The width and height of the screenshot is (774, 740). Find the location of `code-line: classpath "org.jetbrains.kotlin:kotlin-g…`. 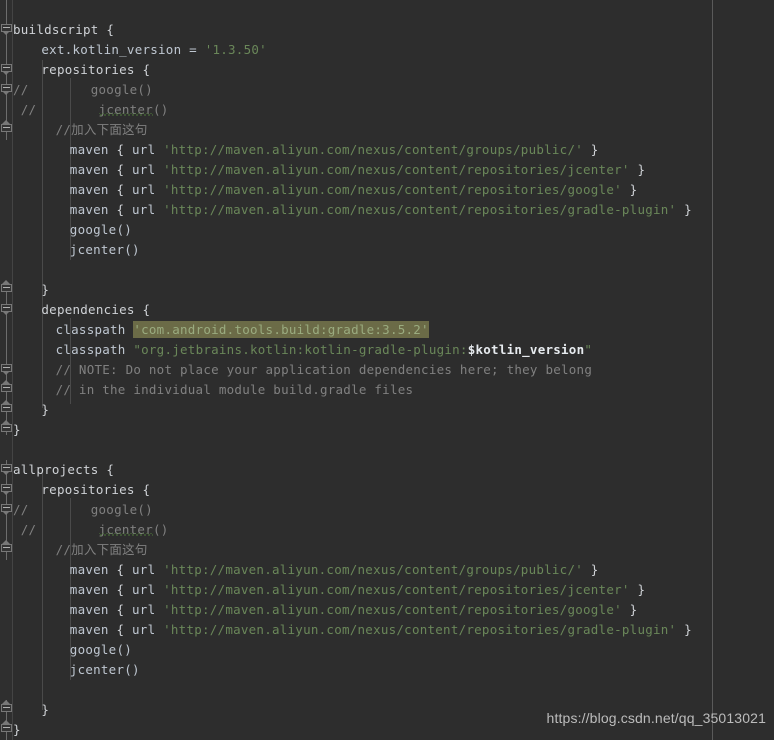

code-line: classpath "org.jetbrains.kotlin:kotlin-g… is located at coordinates (324, 350).